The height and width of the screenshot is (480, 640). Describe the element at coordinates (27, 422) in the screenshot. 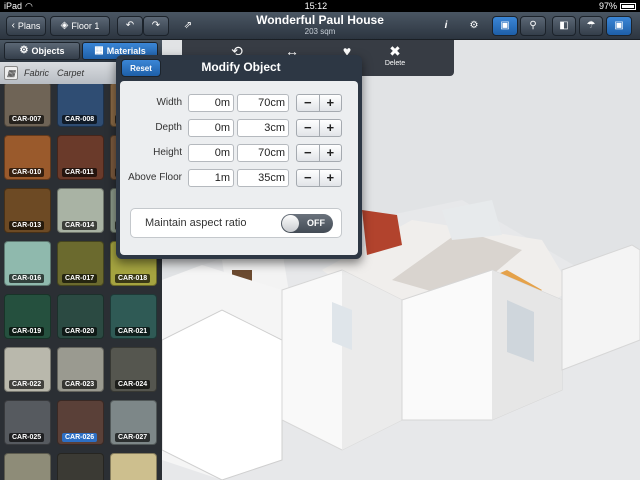

I see `material-swatch: CAR-025` at that location.